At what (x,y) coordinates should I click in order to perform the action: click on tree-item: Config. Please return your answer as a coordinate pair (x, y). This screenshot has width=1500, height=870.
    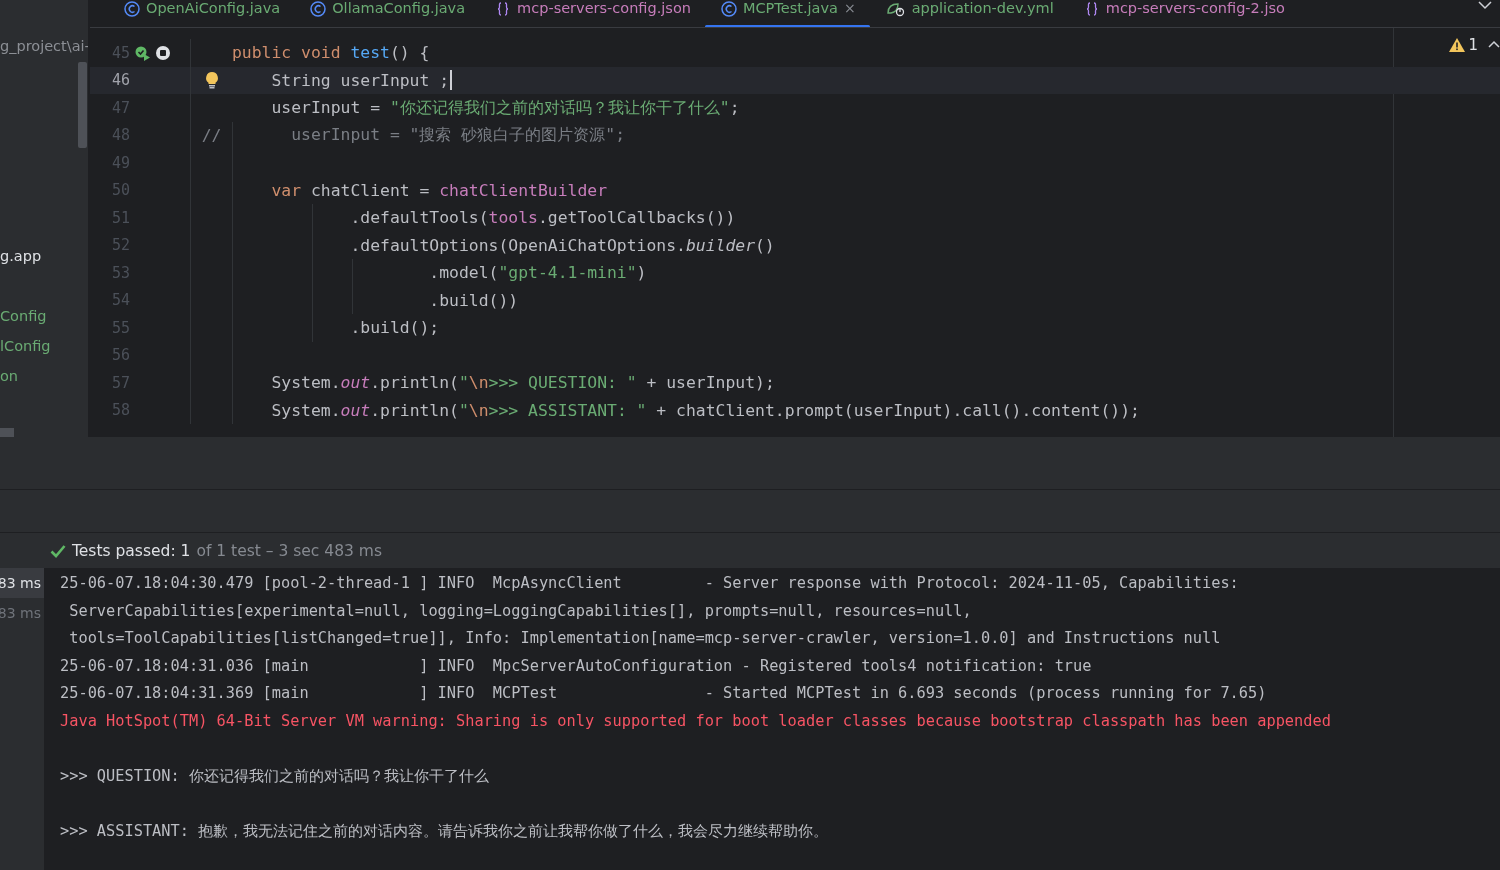
    Looking at the image, I should click on (23, 316).